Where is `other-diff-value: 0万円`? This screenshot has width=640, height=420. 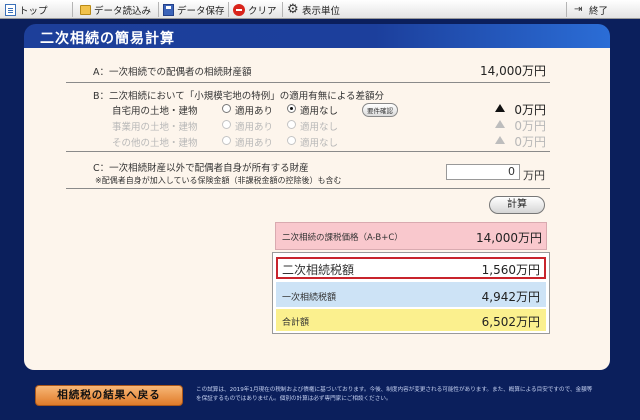
other-diff-value: 0万円 is located at coordinates (530, 142).